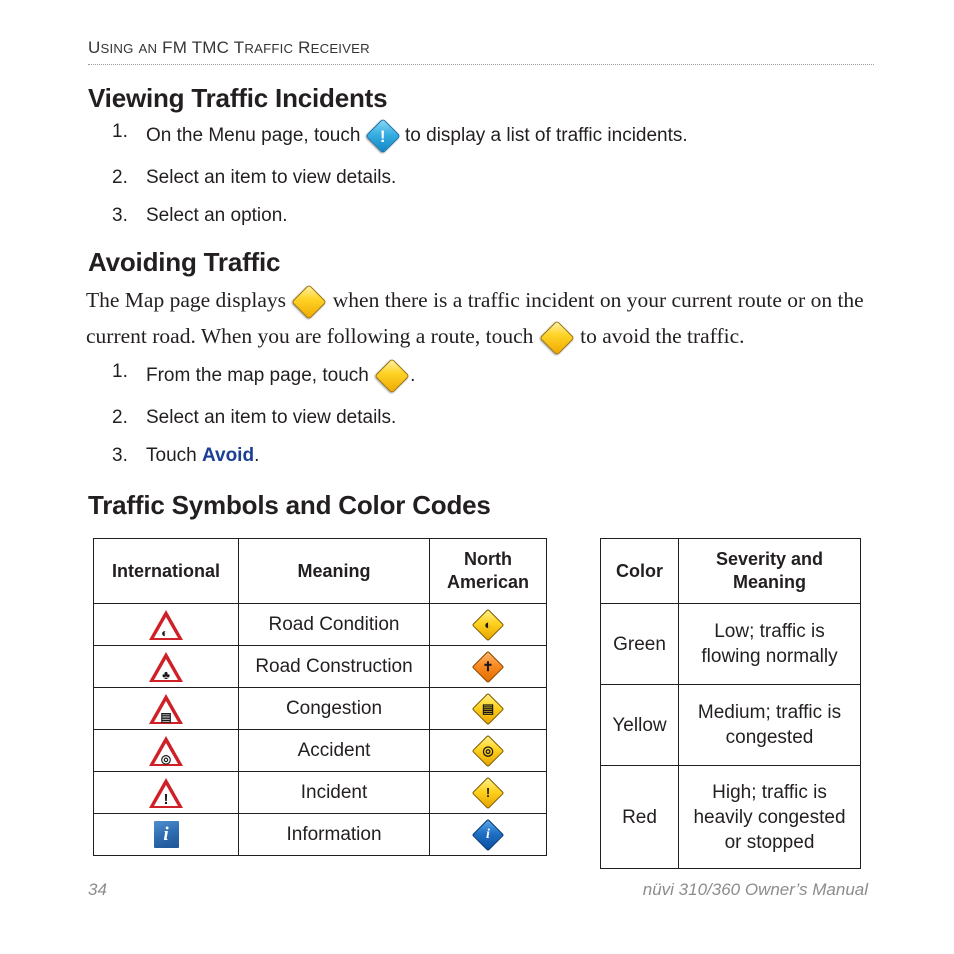 This screenshot has width=954, height=954. I want to click on road-condition-yellow-diamond-icon: ◐, so click(488, 624).